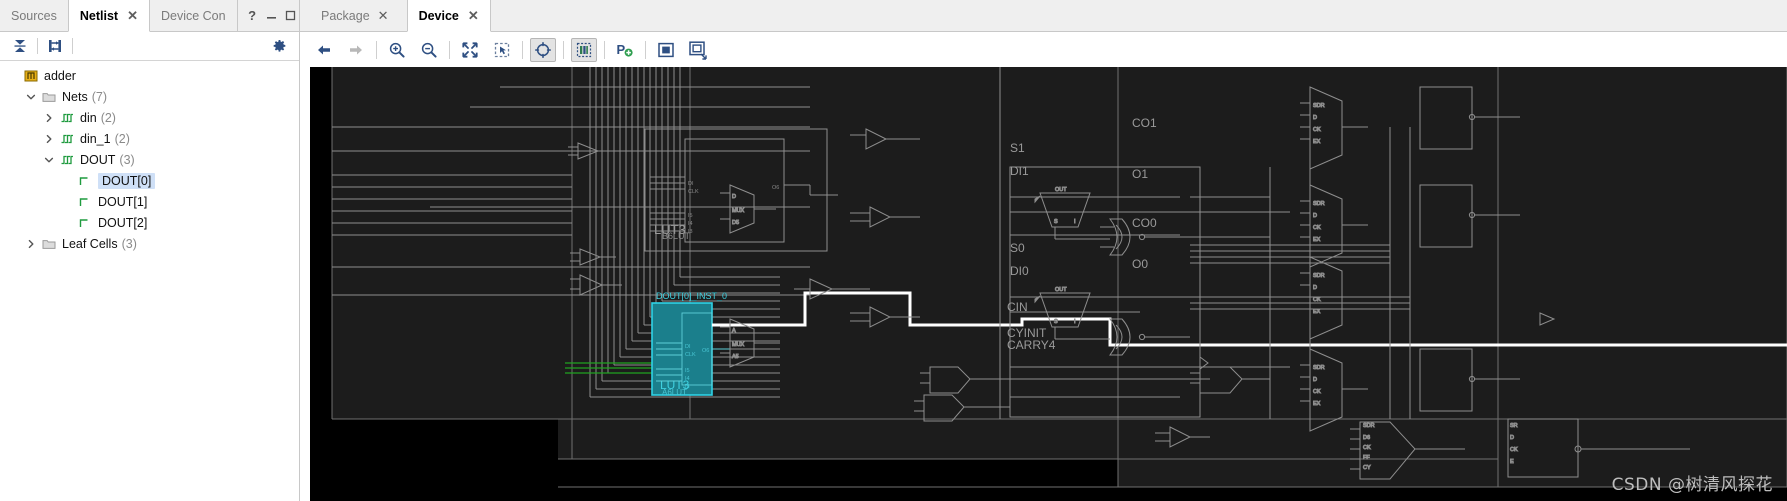  I want to click on forward-button, so click(356, 50).